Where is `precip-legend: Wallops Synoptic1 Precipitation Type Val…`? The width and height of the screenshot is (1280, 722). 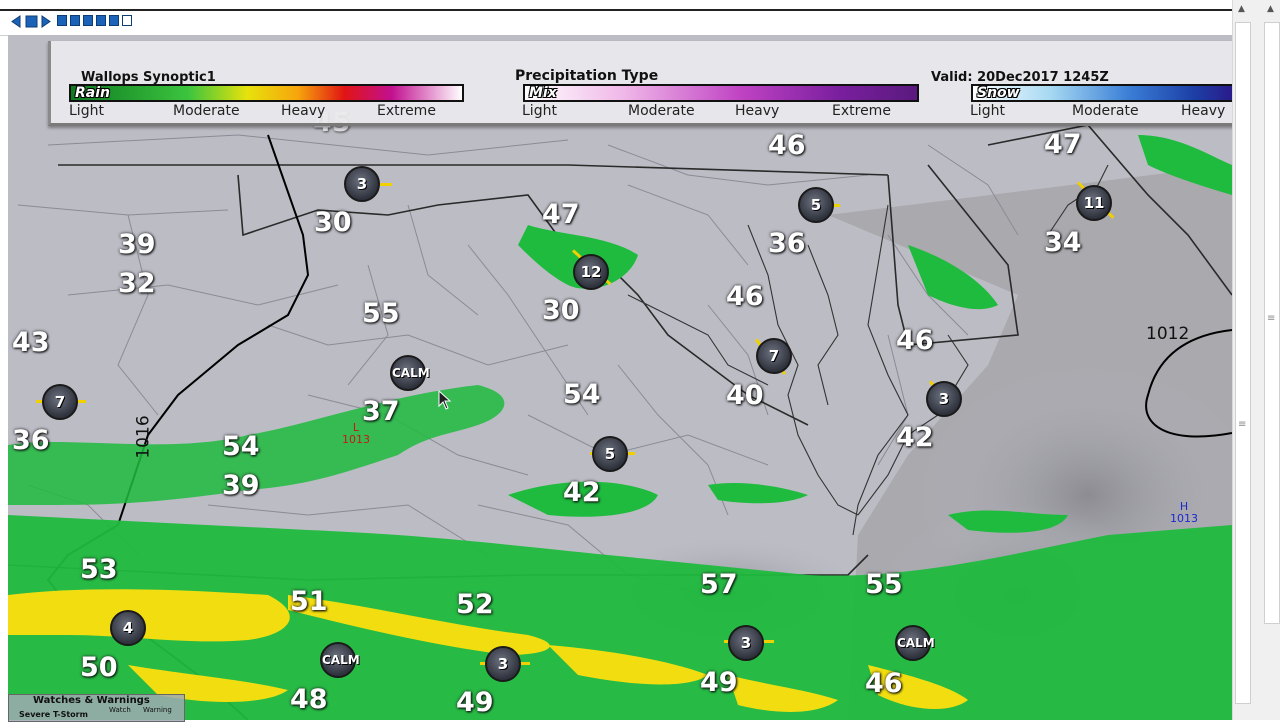
precip-legend: Wallops Synoptic1 Precipitation Type Val… is located at coordinates (641, 83).